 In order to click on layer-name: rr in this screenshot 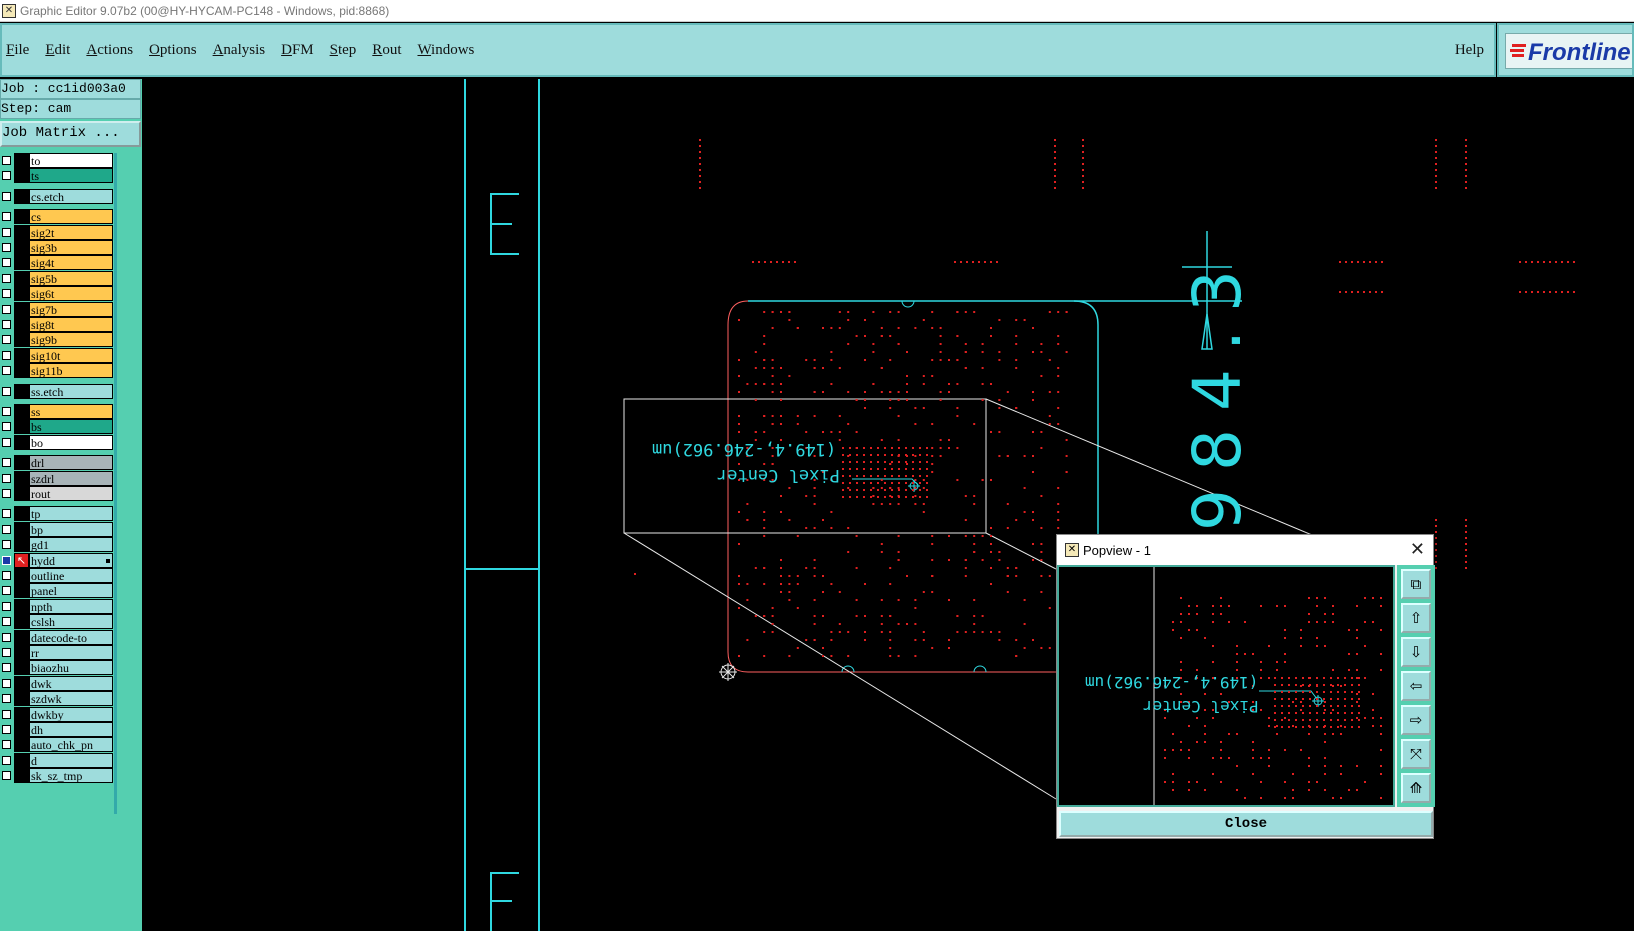, I will do `click(71, 652)`.